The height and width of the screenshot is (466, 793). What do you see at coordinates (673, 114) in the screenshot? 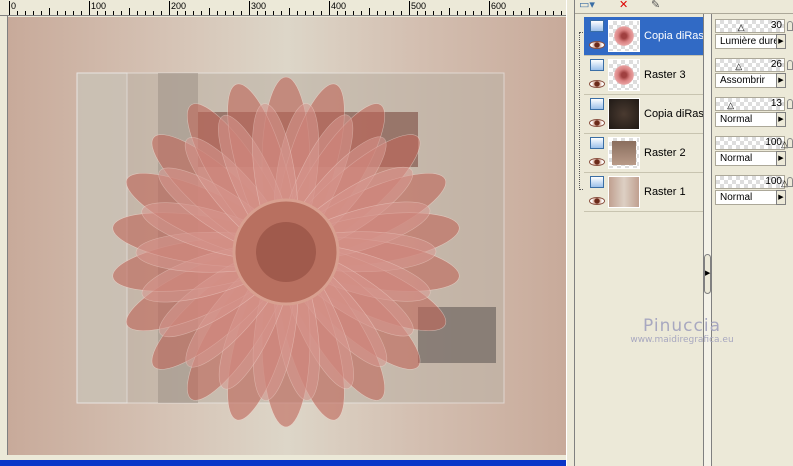
I see `layer-name: Copia diRaster 2` at bounding box center [673, 114].